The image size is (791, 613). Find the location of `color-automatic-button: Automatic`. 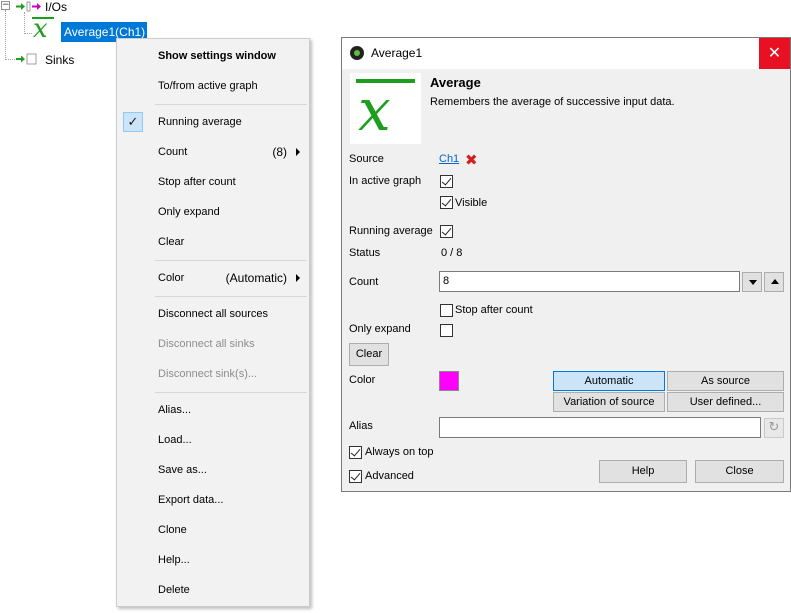

color-automatic-button: Automatic is located at coordinates (609, 381).